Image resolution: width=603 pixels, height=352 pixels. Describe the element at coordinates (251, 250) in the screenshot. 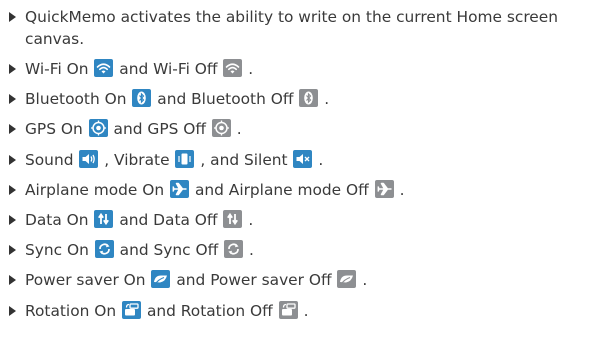

I see `sync-text-c: .` at that location.